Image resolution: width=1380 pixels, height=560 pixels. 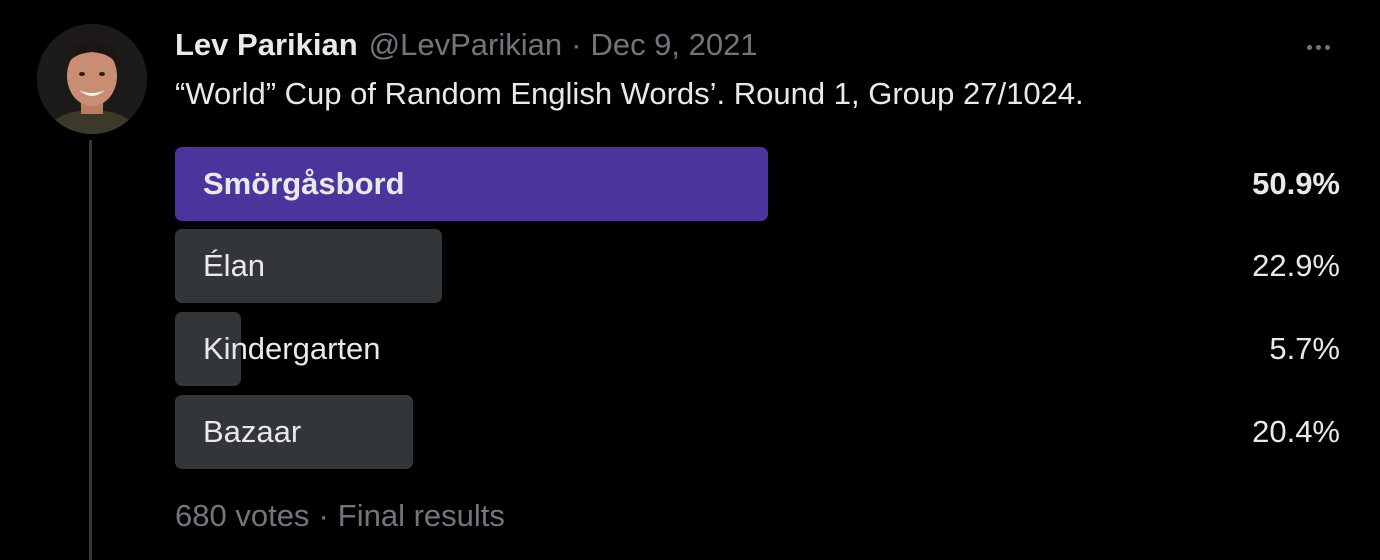 I want to click on poll-status: Final results, so click(x=421, y=515).